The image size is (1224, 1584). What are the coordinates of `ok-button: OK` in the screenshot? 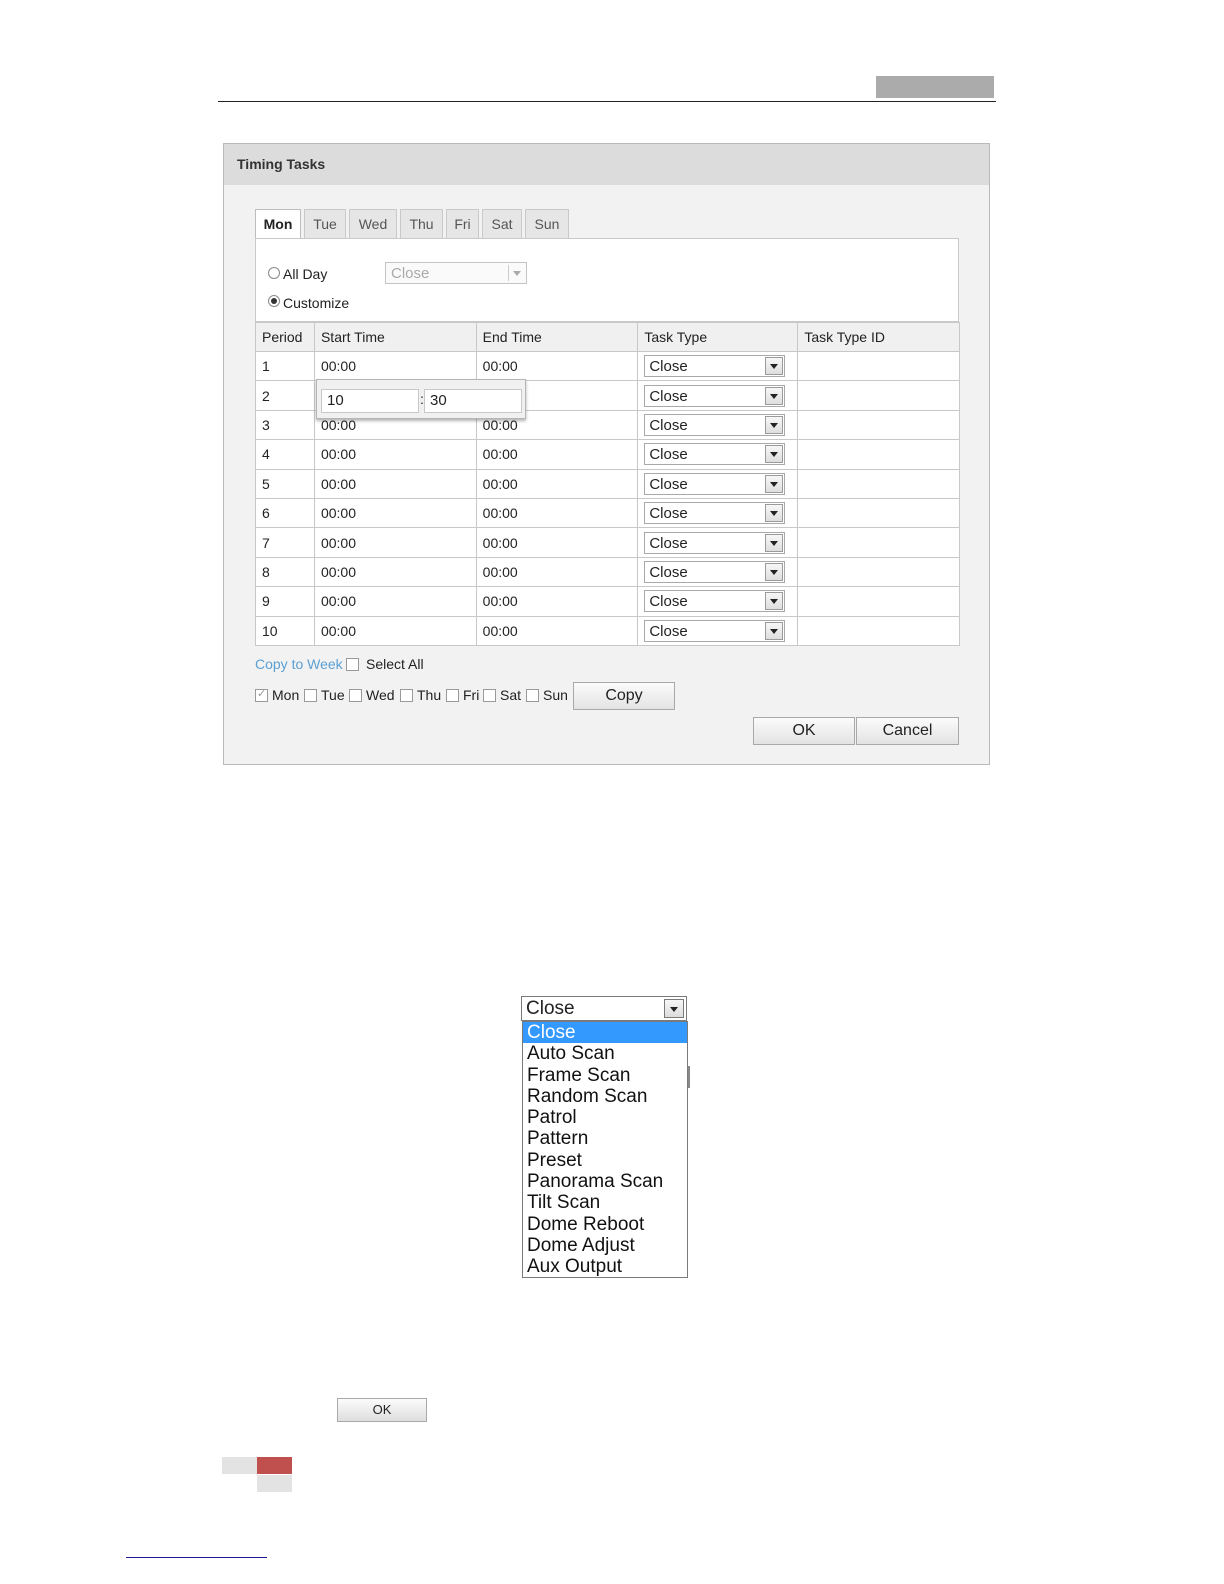 It's located at (804, 731).